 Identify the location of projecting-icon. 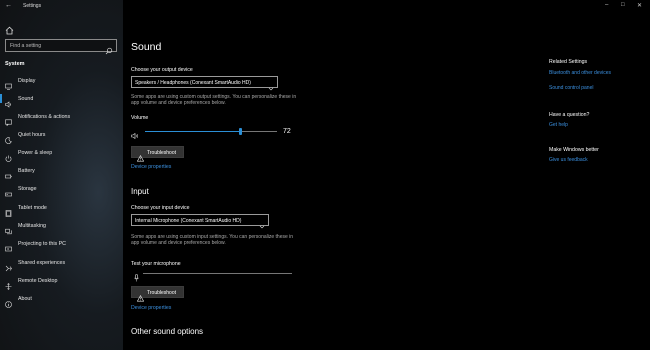
(8, 246).